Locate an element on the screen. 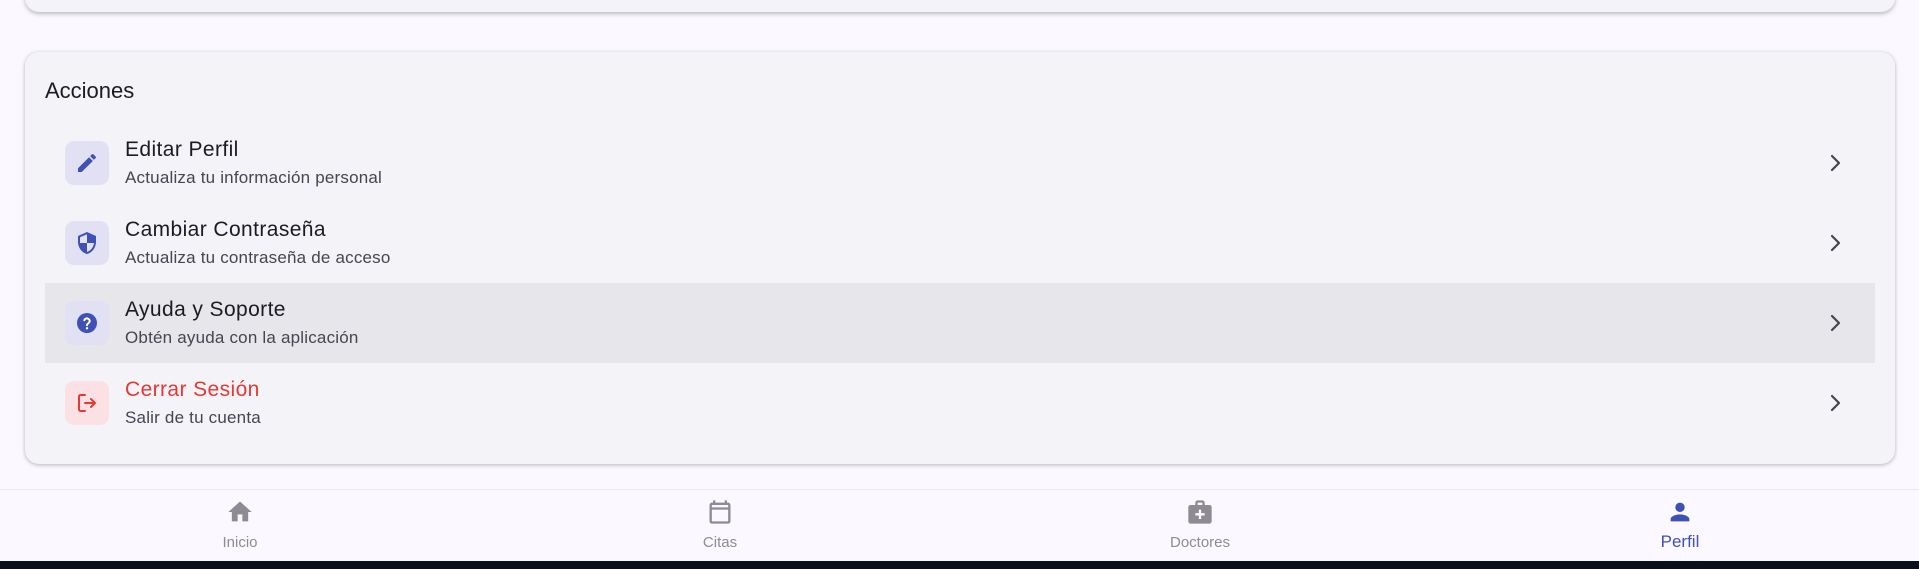 Image resolution: width=1919 pixels, height=569 pixels. logout-title: Cerrar Sesión is located at coordinates (192, 389).